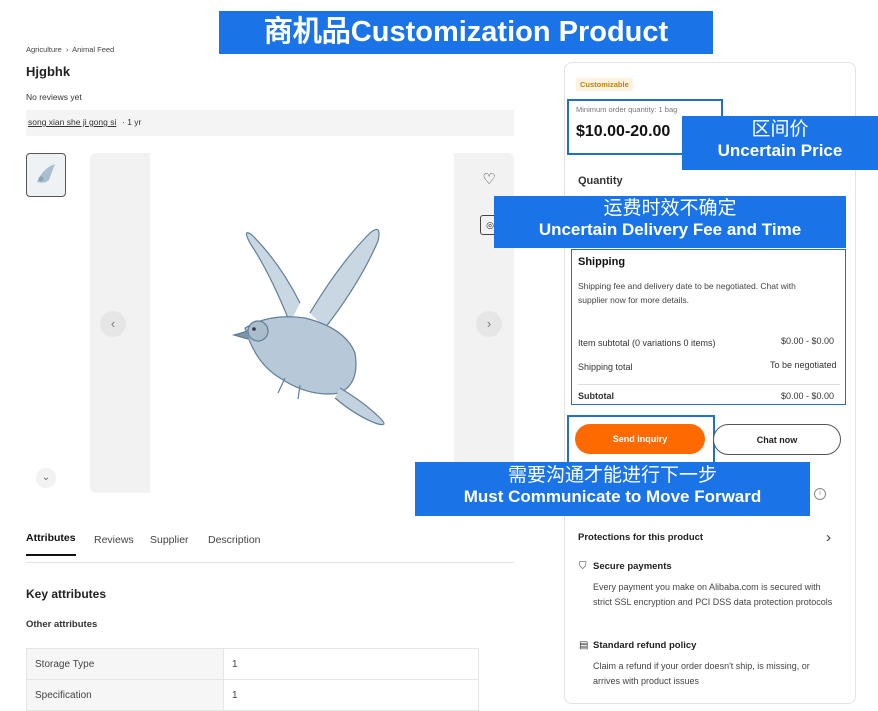  Describe the element at coordinates (54, 97) in the screenshot. I see `reviews-status: No reviews yet` at that location.